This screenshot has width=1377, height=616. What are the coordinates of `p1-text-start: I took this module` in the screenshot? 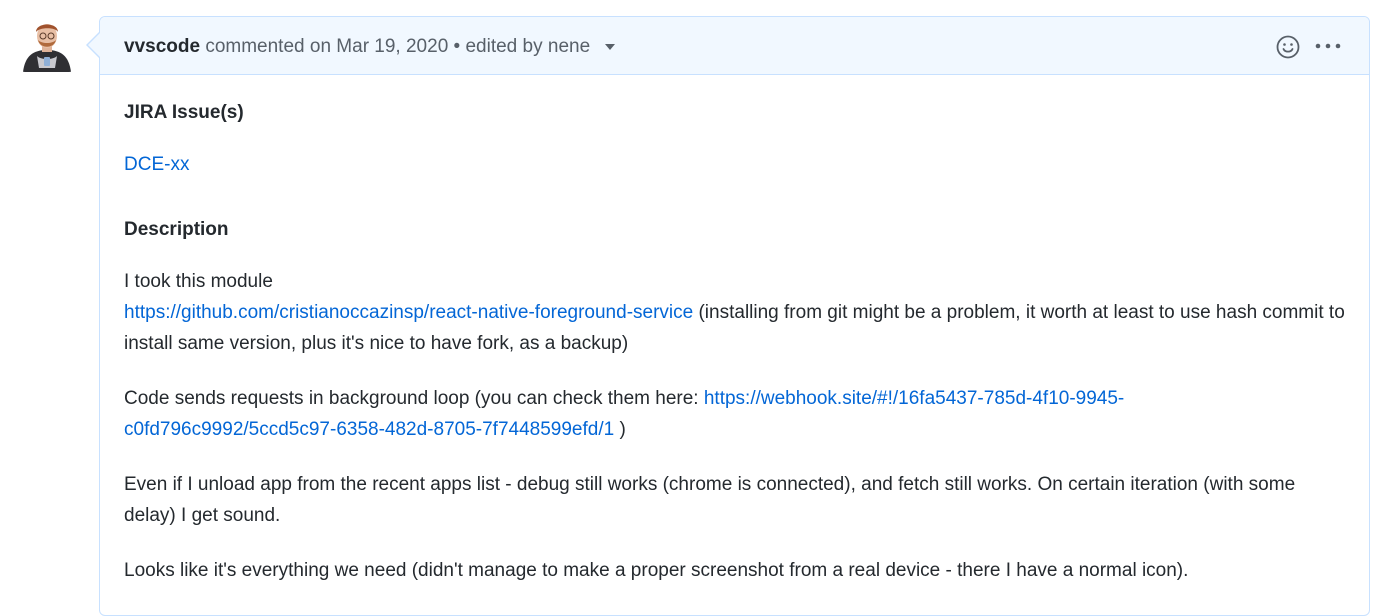 It's located at (198, 281).